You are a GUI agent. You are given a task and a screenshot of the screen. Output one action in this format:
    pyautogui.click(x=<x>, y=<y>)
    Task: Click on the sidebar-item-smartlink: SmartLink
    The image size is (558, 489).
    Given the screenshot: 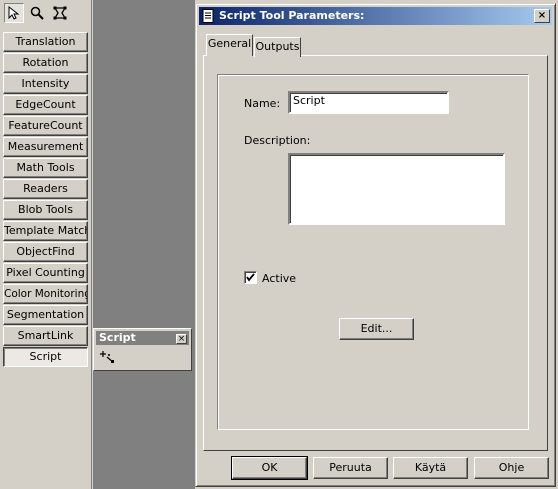 What is the action you would take?
    pyautogui.click(x=45, y=336)
    